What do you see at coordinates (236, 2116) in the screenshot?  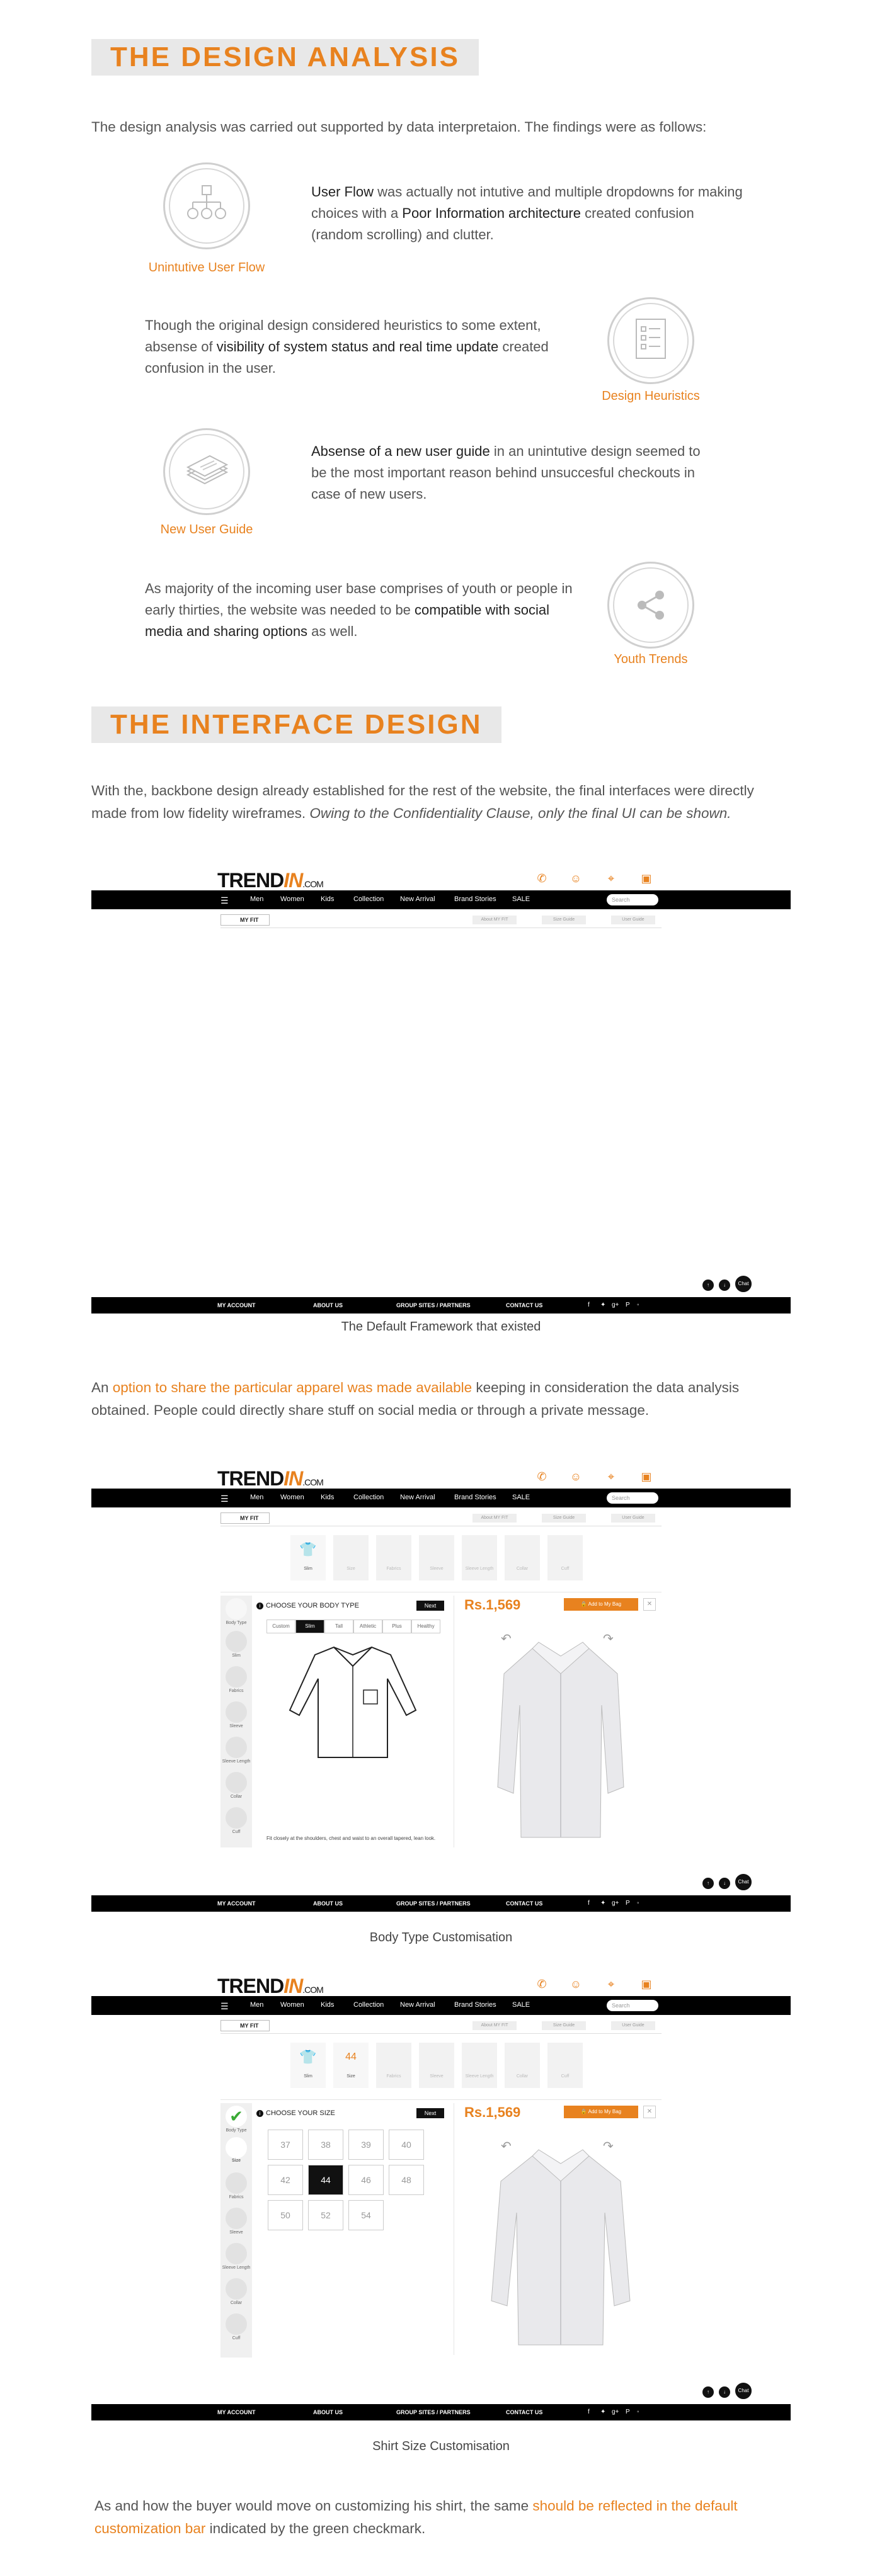 I see `checkmark-icon: ✔` at bounding box center [236, 2116].